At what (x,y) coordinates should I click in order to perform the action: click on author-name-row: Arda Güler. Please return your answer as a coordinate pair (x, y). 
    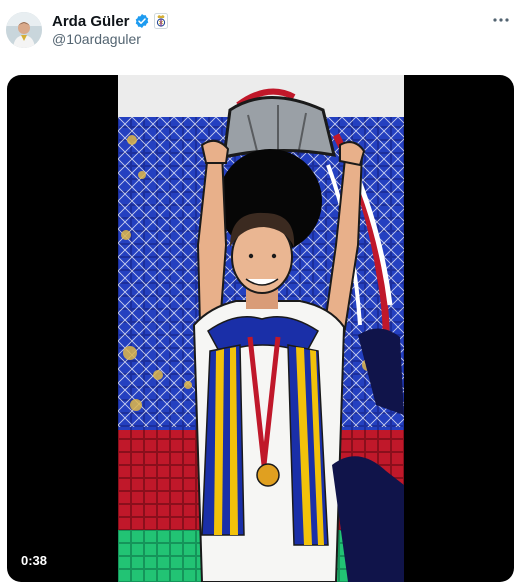
    Looking at the image, I should click on (110, 21).